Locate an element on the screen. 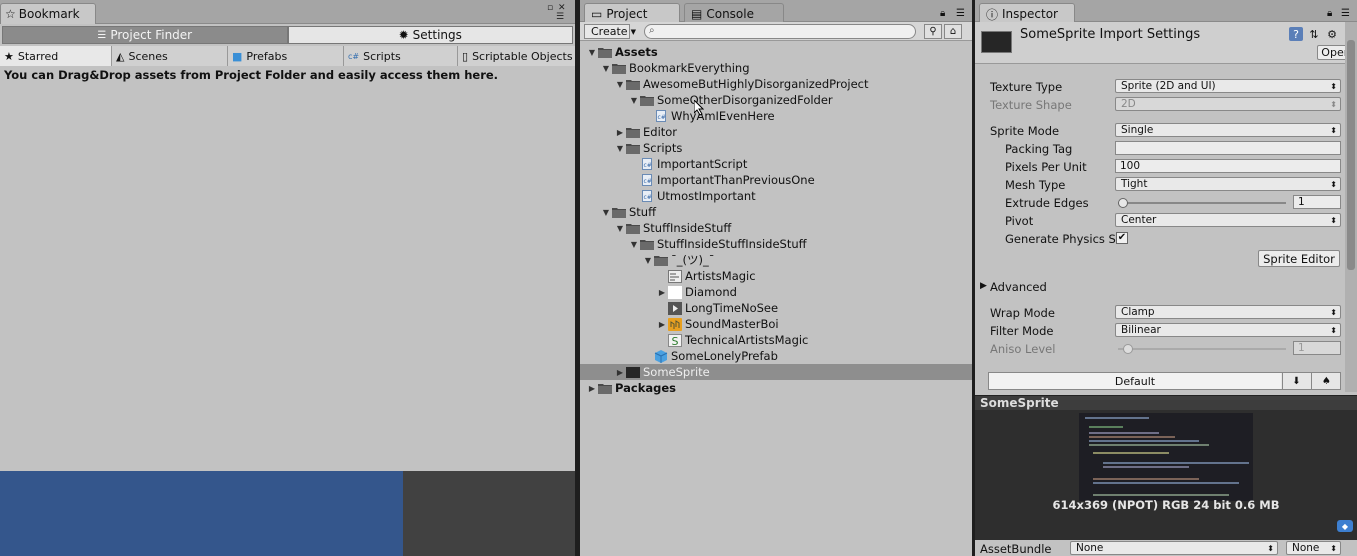  android-icon: ♠ is located at coordinates (1326, 381).